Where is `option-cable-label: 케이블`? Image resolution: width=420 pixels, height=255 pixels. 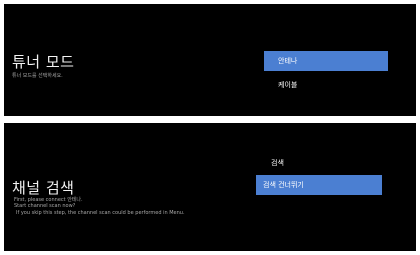
option-cable-label: 케이블 is located at coordinates (288, 85).